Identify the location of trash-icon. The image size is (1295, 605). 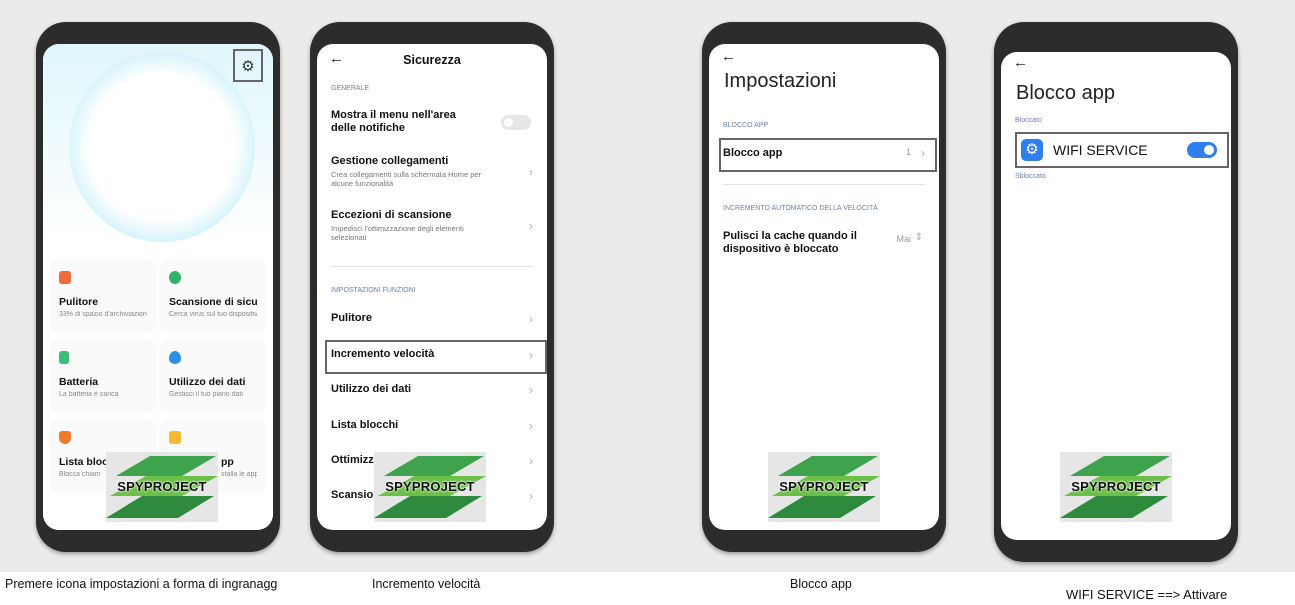
(65, 277).